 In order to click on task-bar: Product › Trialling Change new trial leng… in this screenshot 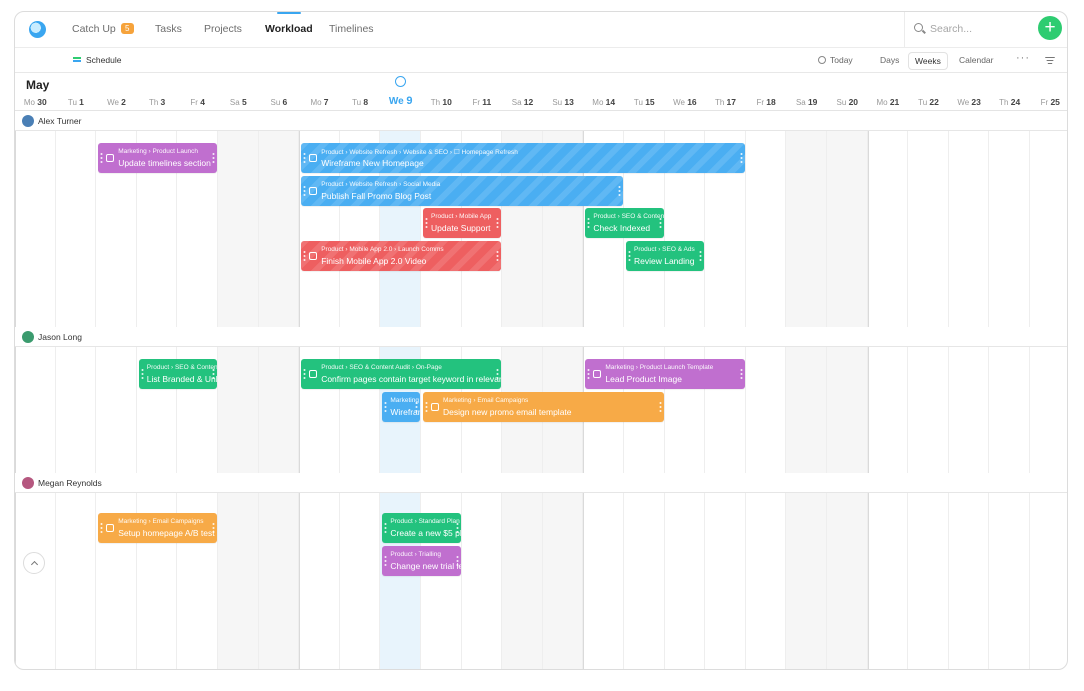, I will do `click(421, 561)`.